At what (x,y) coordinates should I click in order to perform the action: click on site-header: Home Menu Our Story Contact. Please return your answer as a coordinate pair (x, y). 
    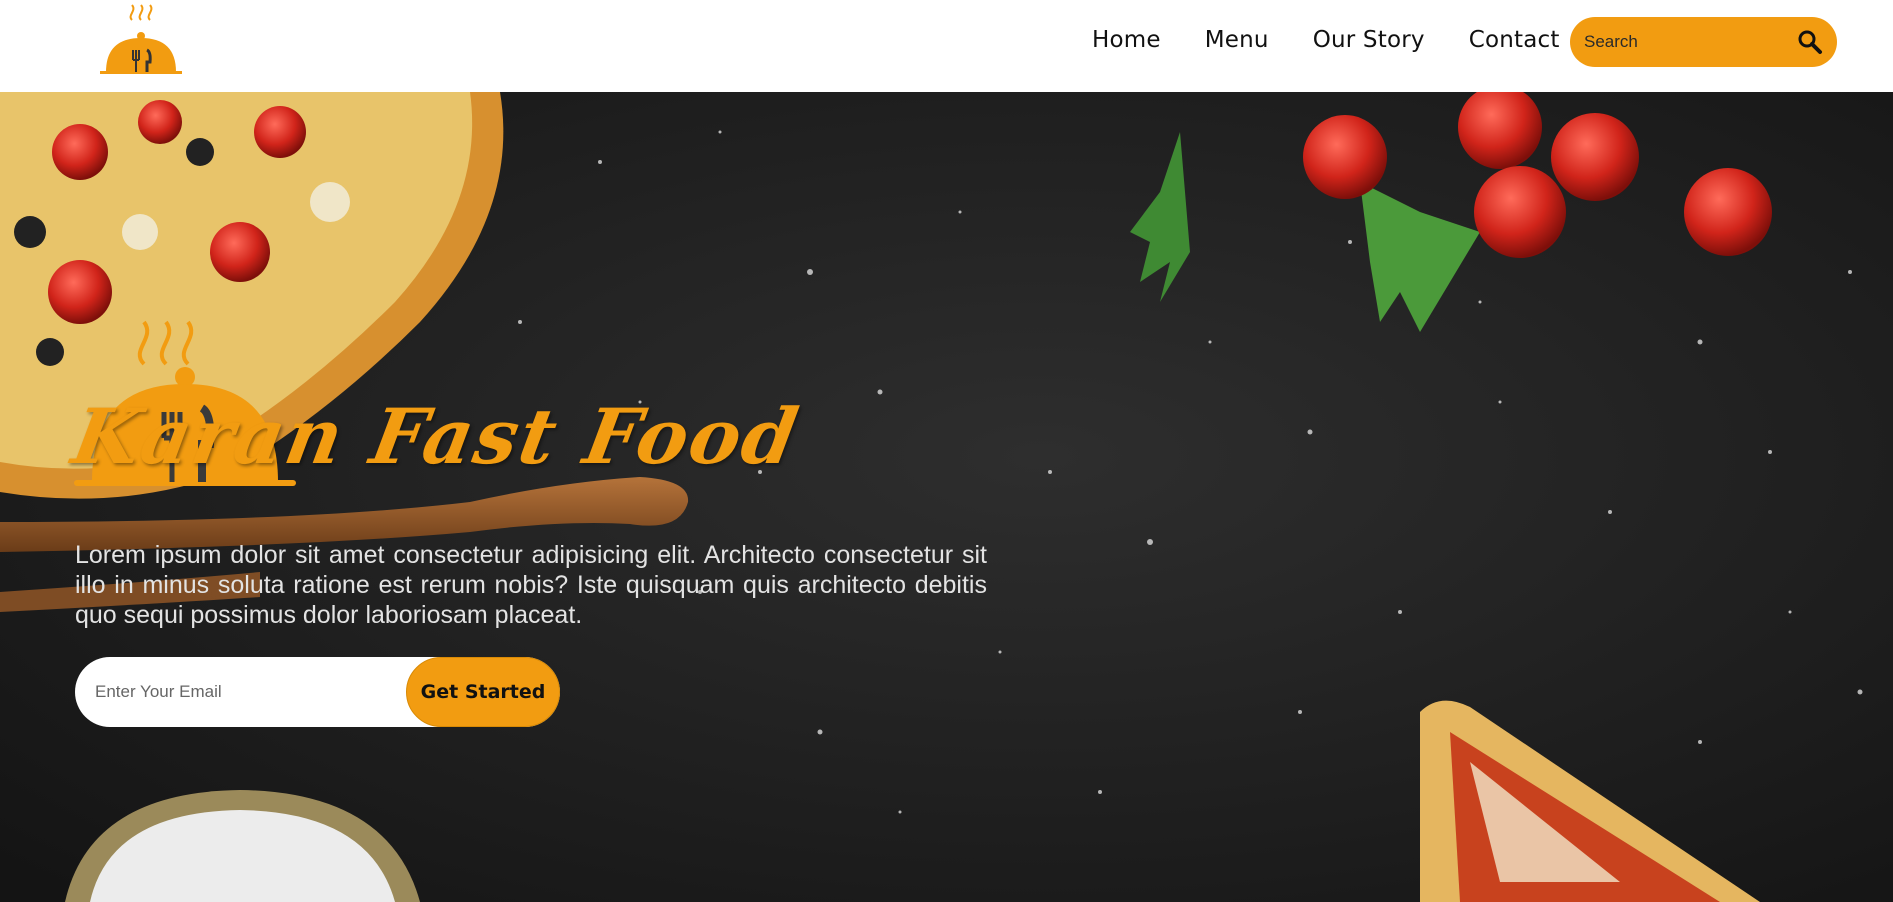
    Looking at the image, I should click on (946, 46).